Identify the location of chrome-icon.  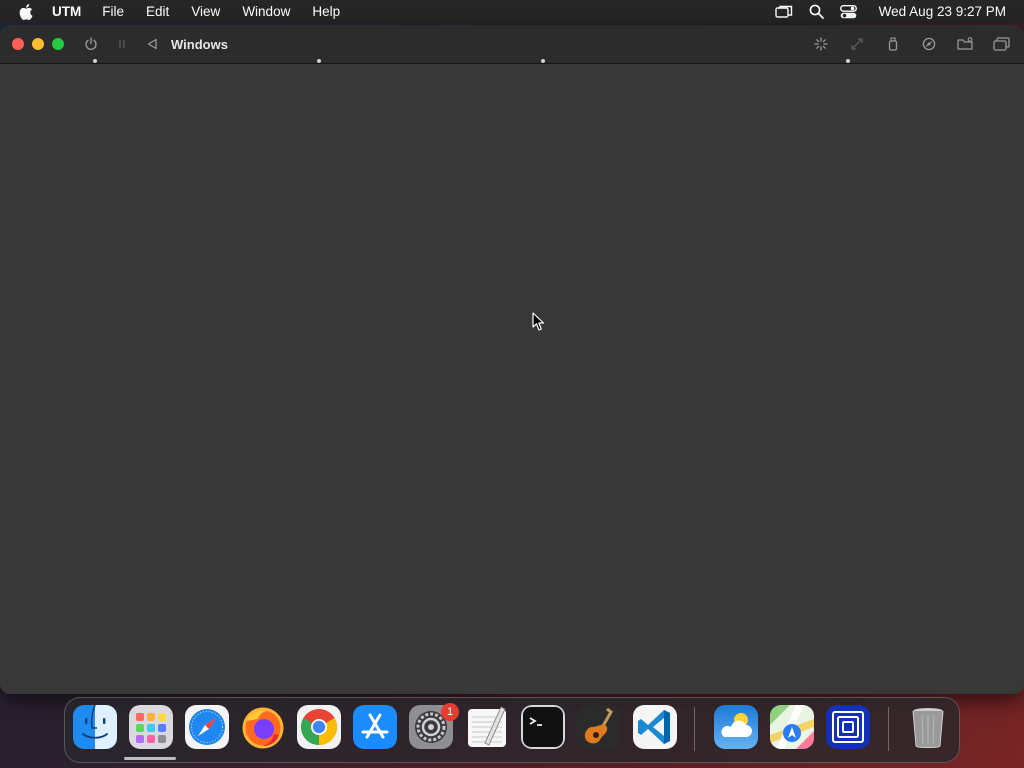
(319, 727).